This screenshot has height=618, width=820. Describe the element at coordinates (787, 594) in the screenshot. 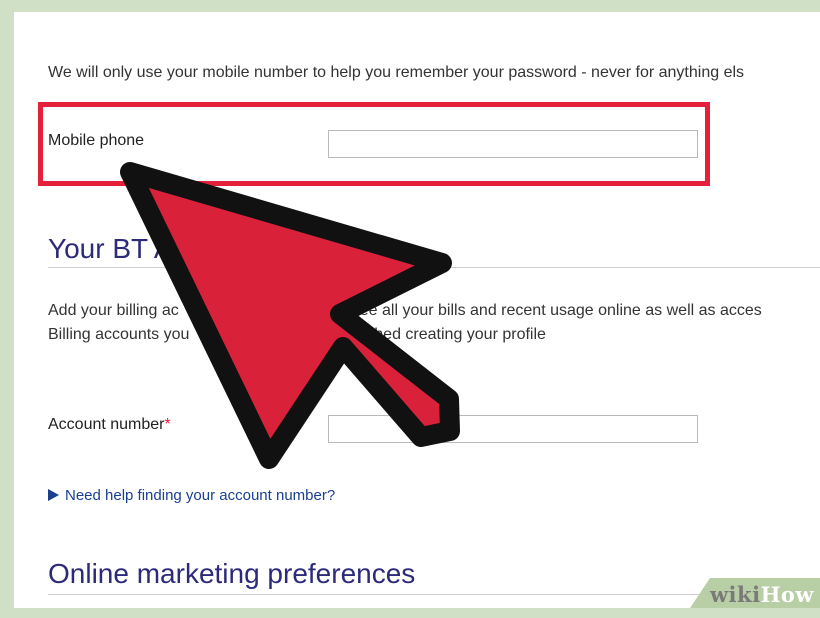

I see `watermark-part-2: How` at that location.